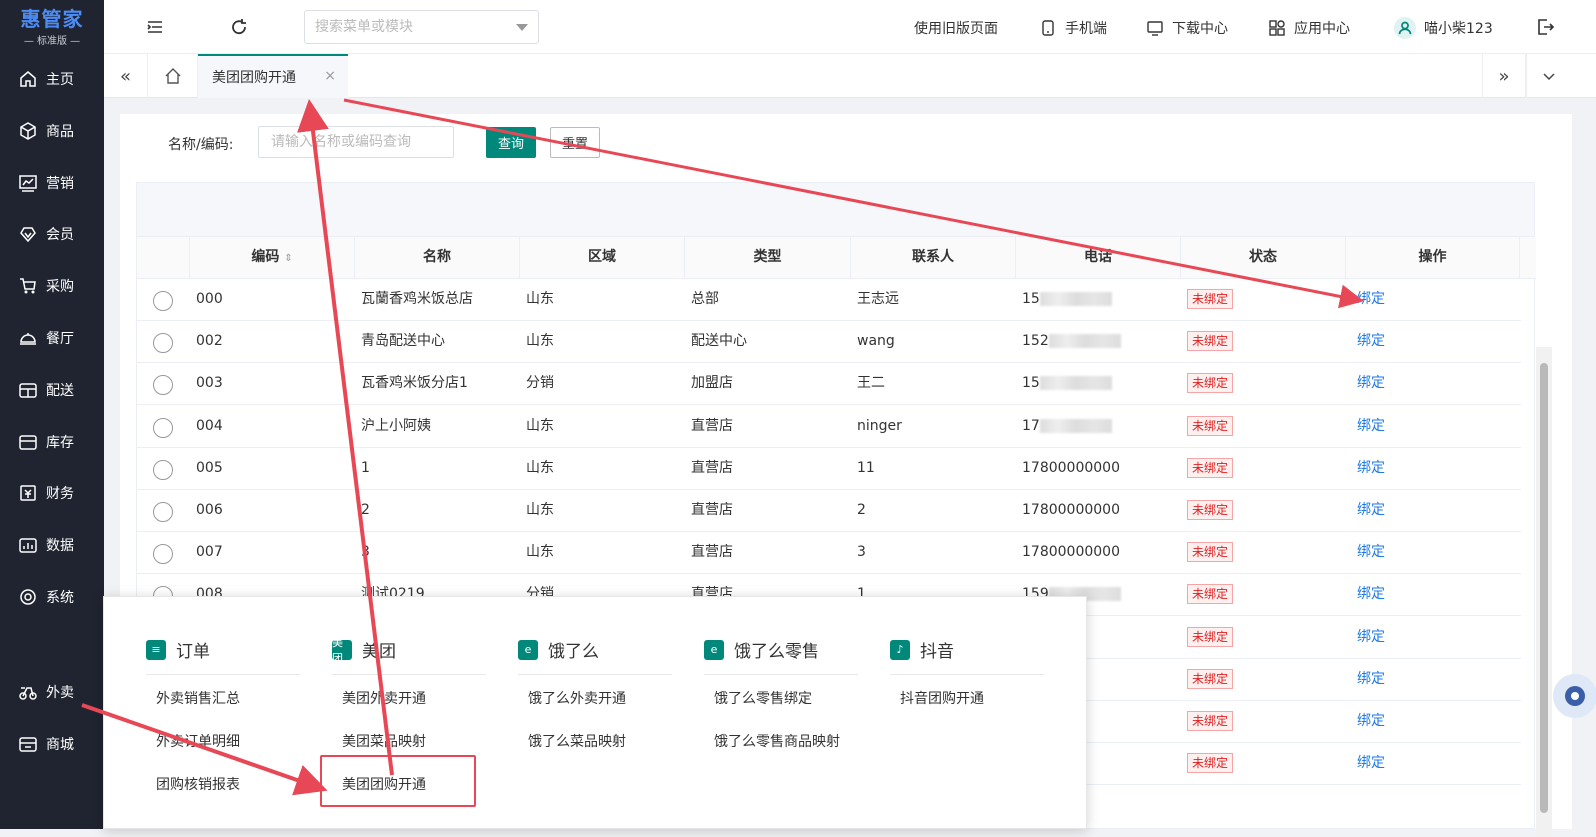 Image resolution: width=1596 pixels, height=837 pixels. I want to click on table-scrollbar, so click(1544, 592).